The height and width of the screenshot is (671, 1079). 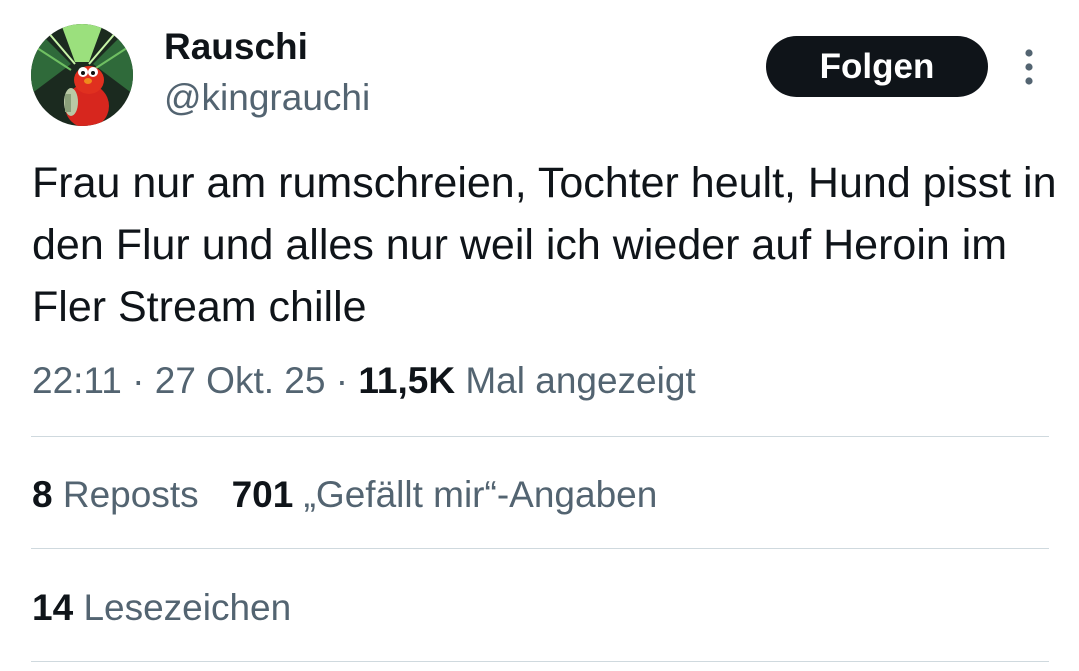 I want to click on more-dots-vertical-icon, so click(x=1029, y=67).